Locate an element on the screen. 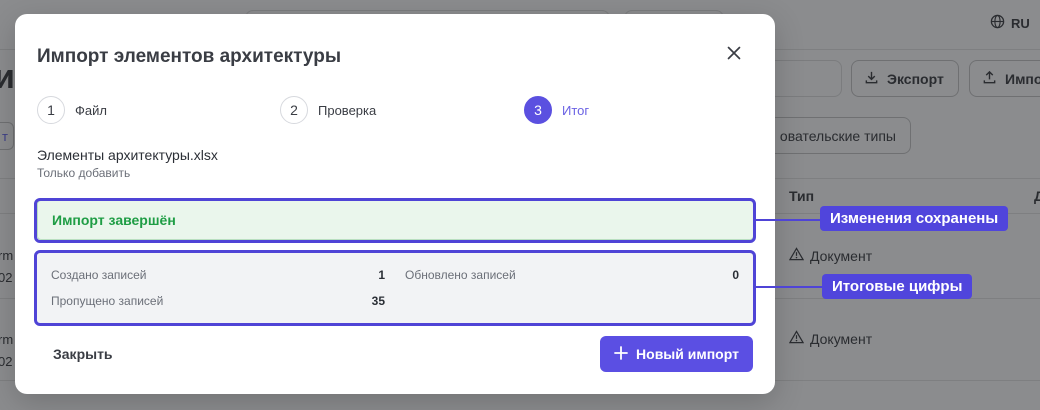  highlight-success is located at coordinates (395, 220).